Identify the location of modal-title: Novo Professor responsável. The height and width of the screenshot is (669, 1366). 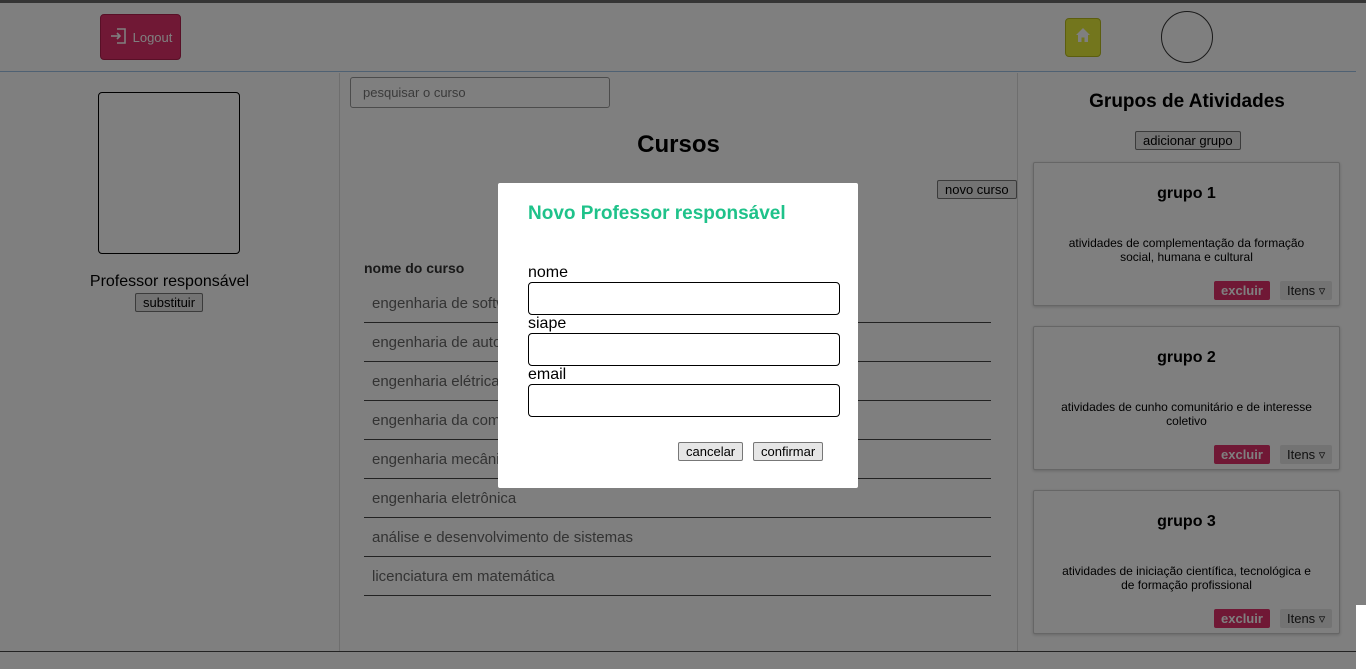
(657, 213).